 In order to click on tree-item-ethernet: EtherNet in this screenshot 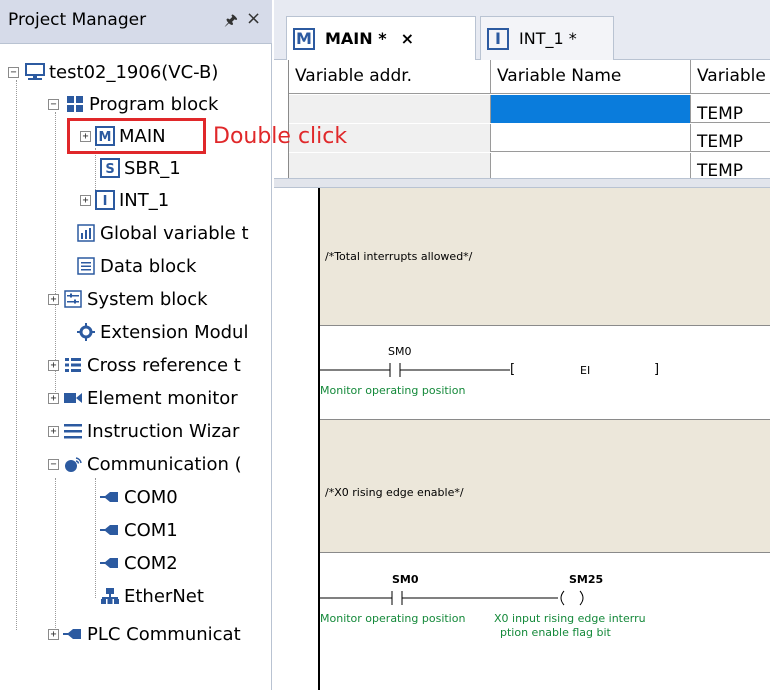, I will do `click(152, 596)`.